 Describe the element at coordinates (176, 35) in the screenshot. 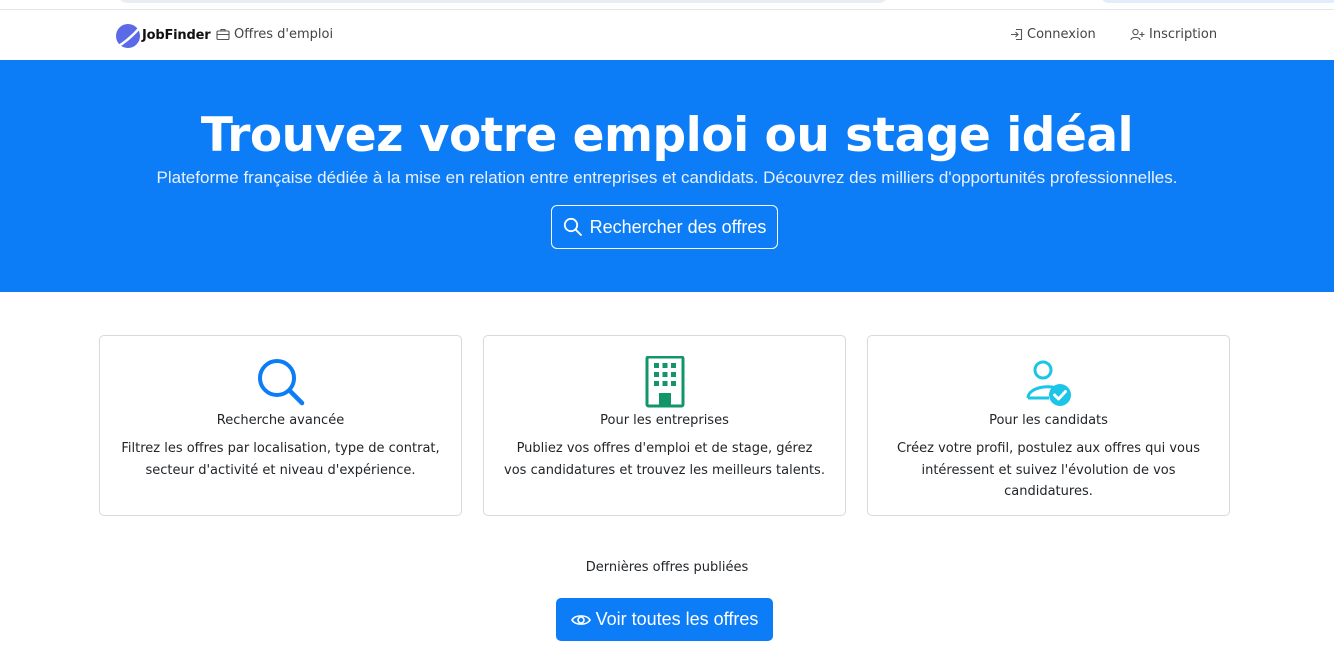

I see `brand-name: JobFinder` at that location.